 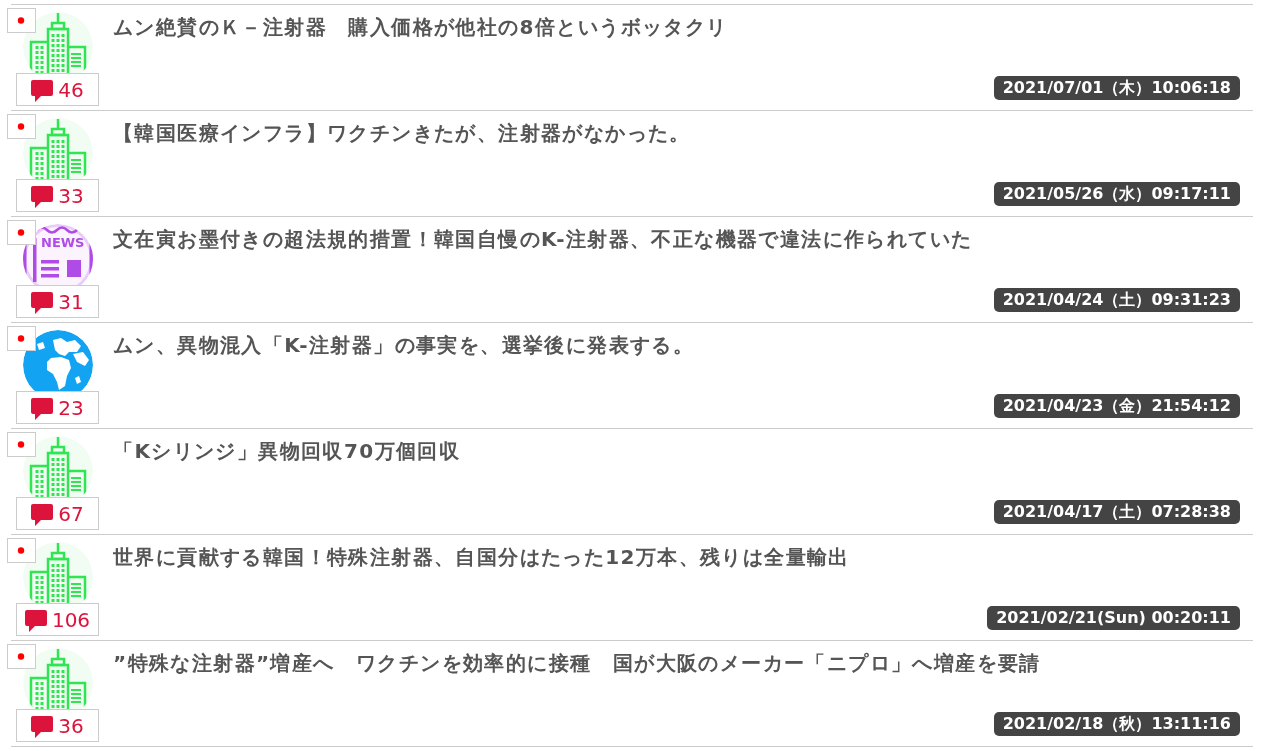 What do you see at coordinates (577, 663) in the screenshot?
I see `article-title-link: ”特殊な注射器”増産へ ワクチンを効率的に接種 国が大阪のメーカー「ニプロ」へ増産を要請` at bounding box center [577, 663].